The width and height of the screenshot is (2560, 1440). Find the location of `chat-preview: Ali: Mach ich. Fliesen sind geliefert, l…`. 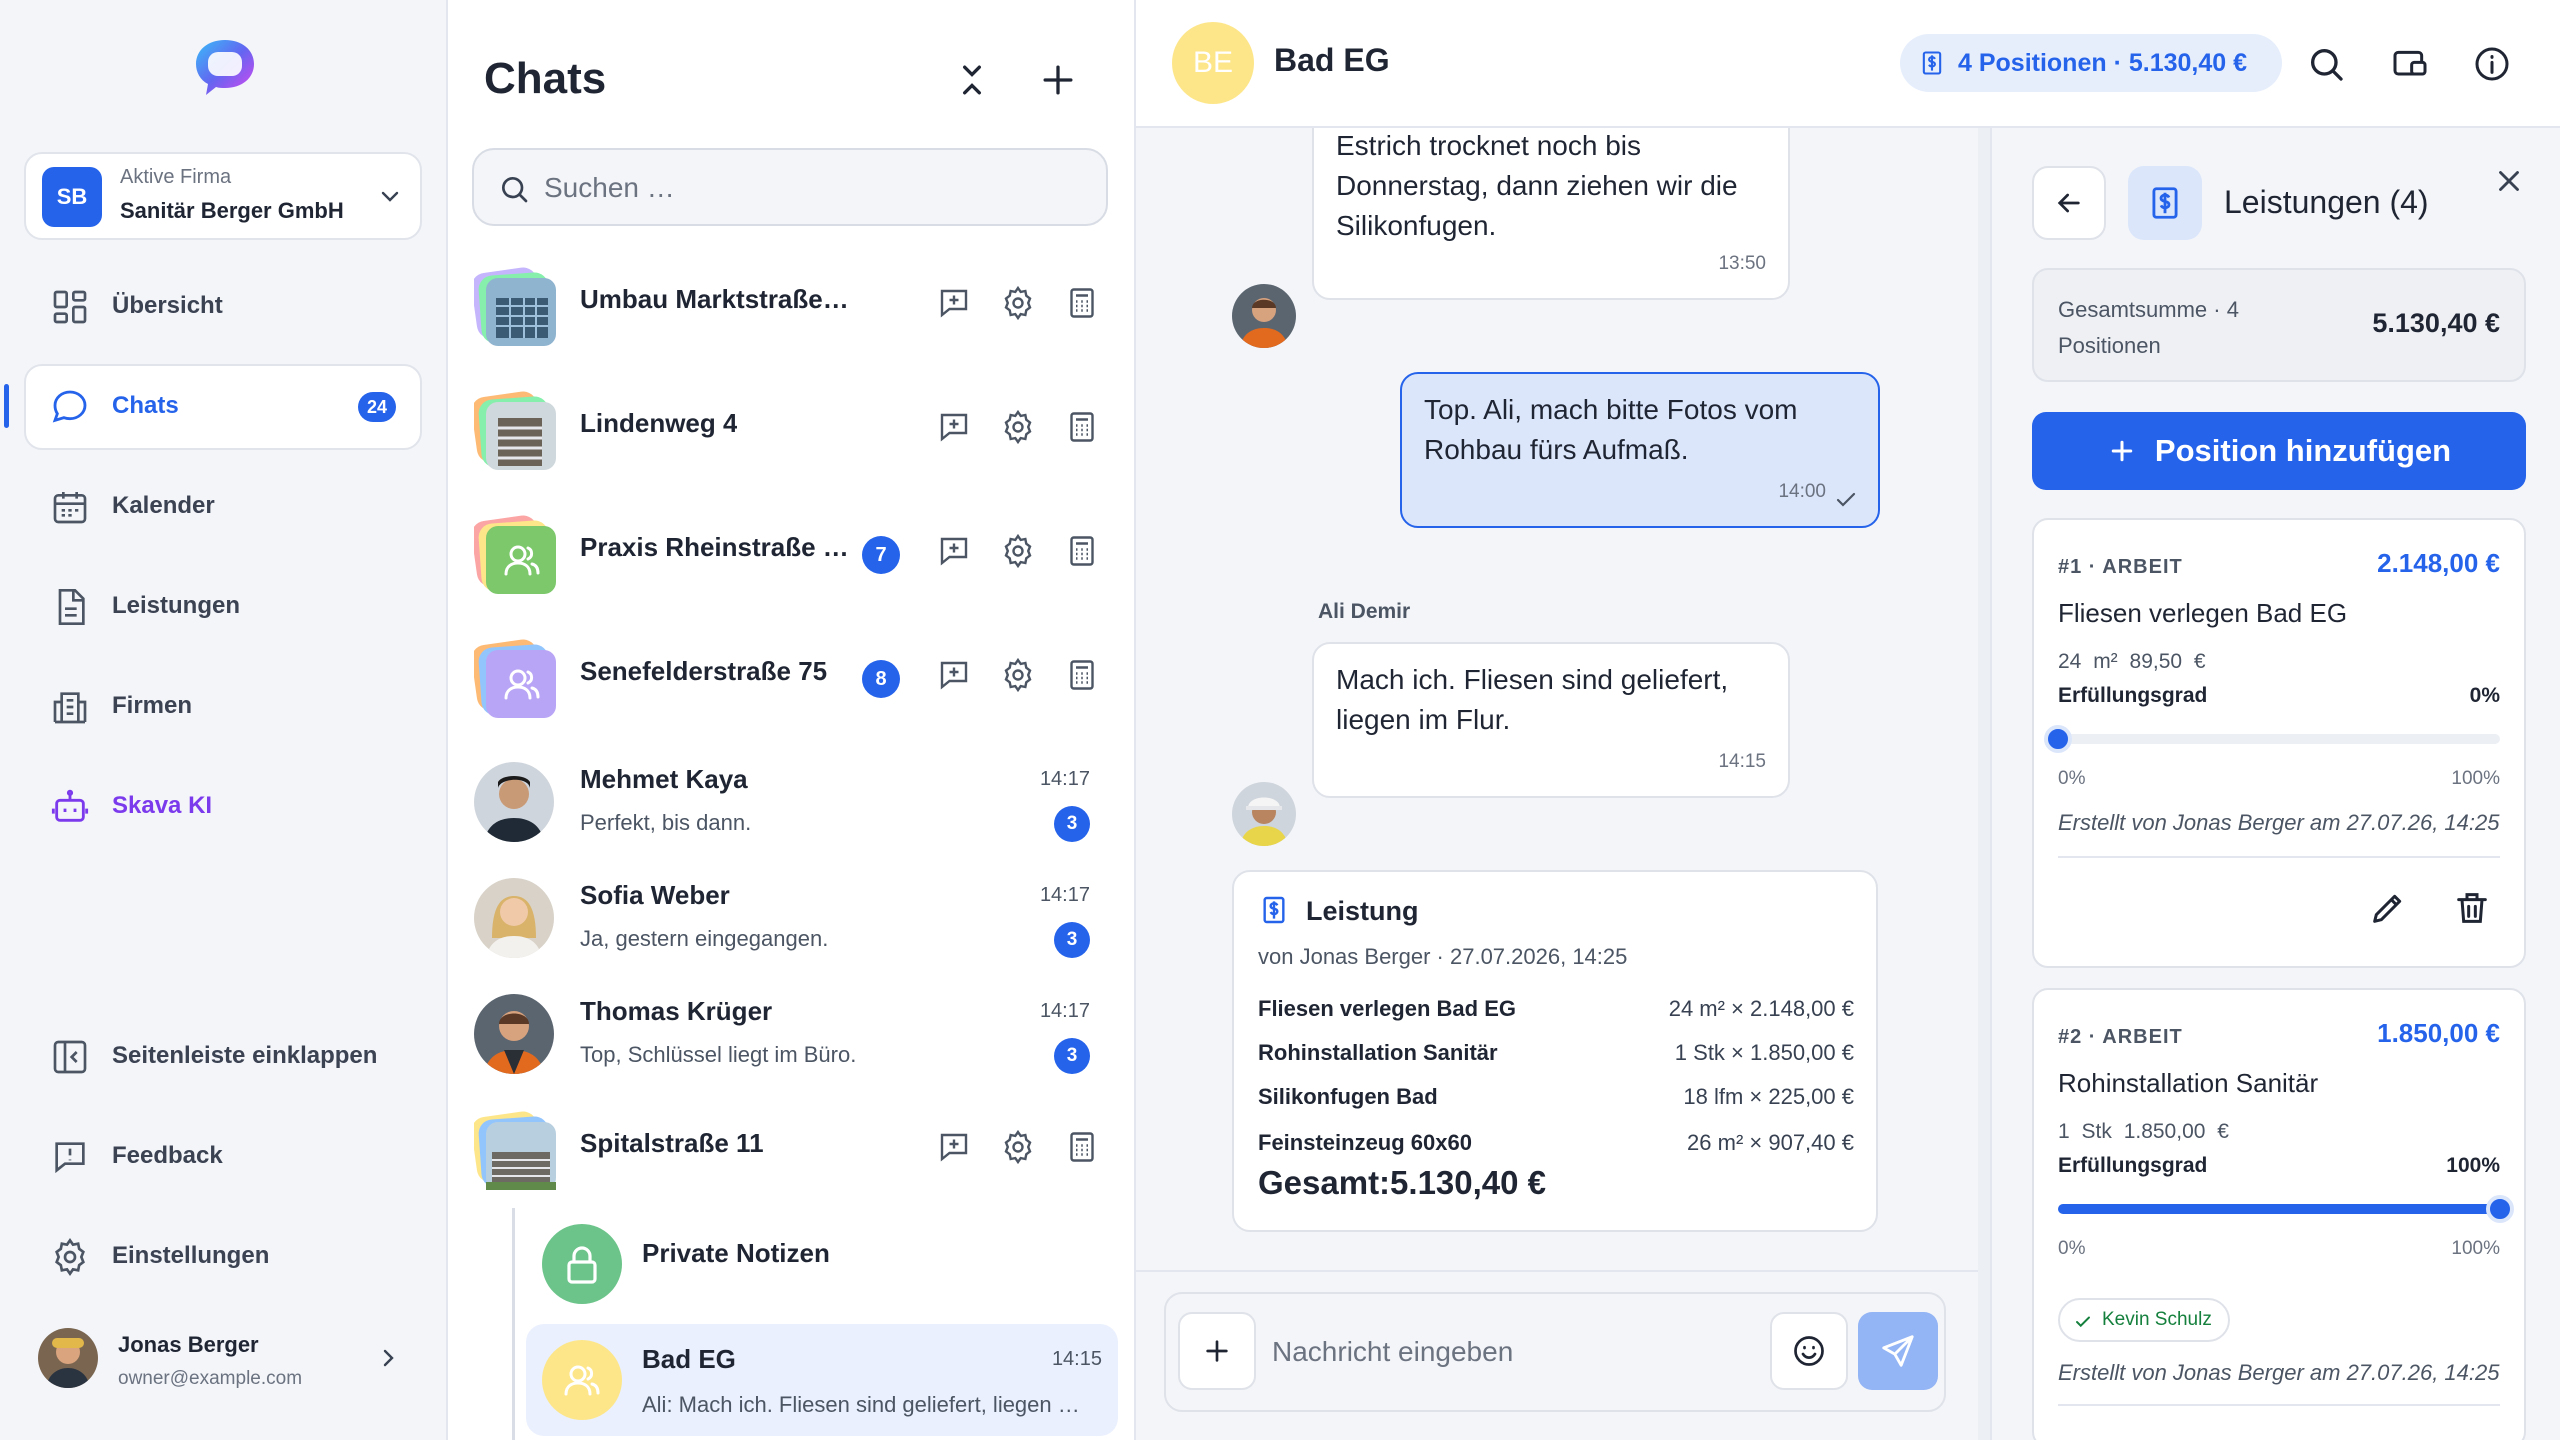

chat-preview: Ali: Mach ich. Fliesen sind geliefert, l… is located at coordinates (862, 1404).